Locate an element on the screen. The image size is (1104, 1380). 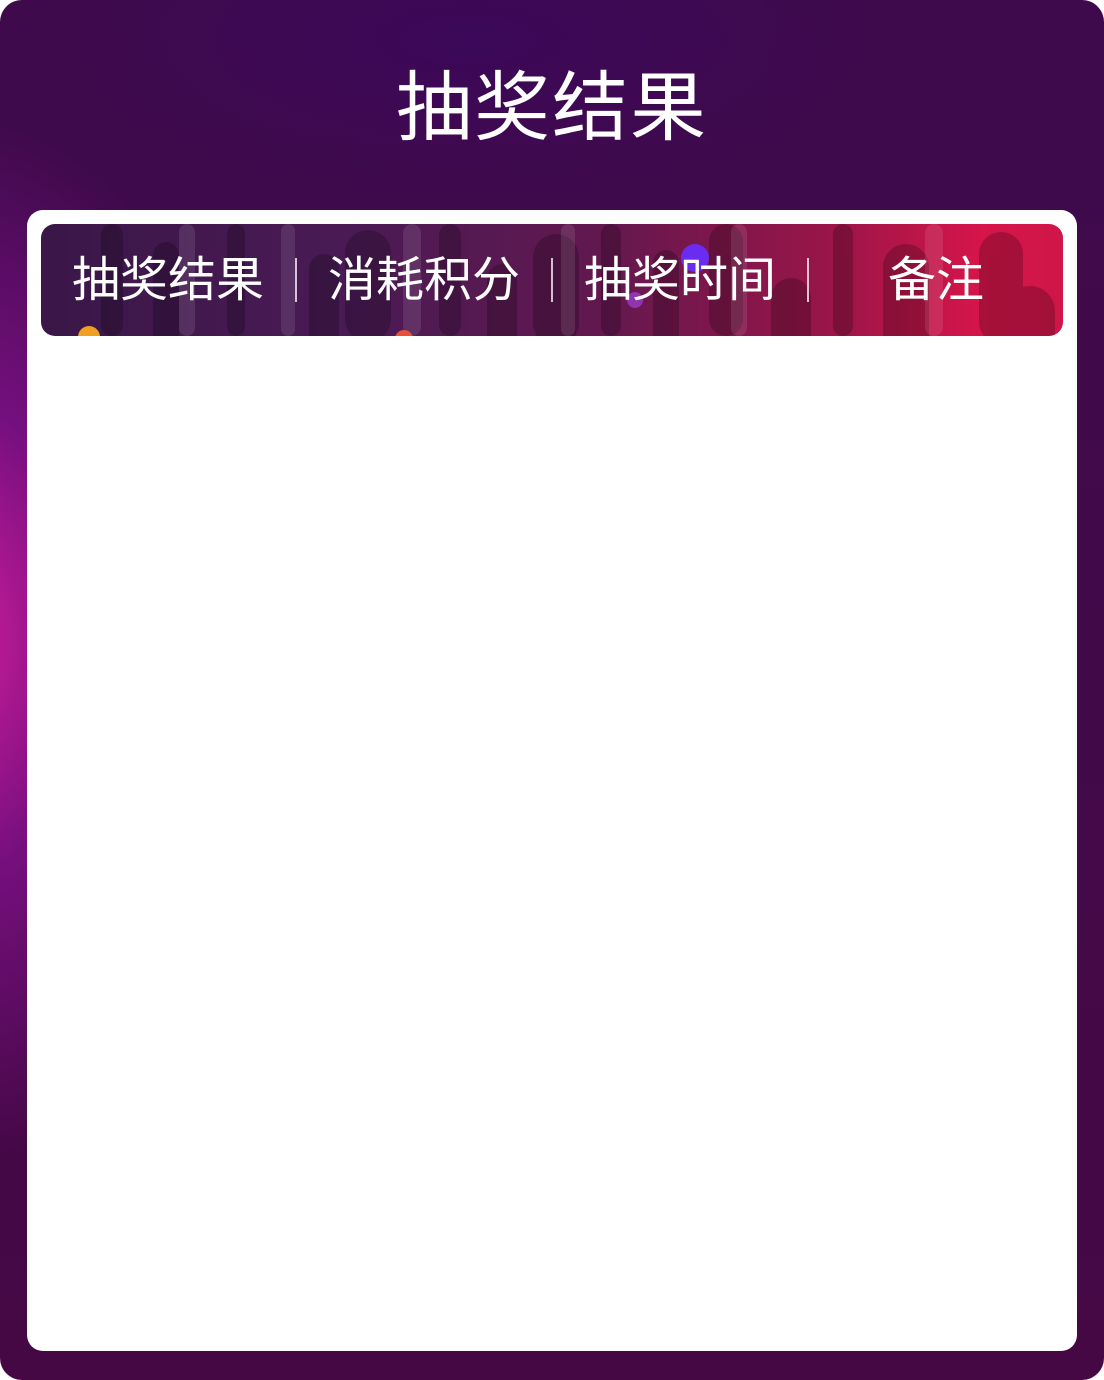
table-header: 抽奖结果 消耗积分 抽奖时间 备注 is located at coordinates (552, 280).